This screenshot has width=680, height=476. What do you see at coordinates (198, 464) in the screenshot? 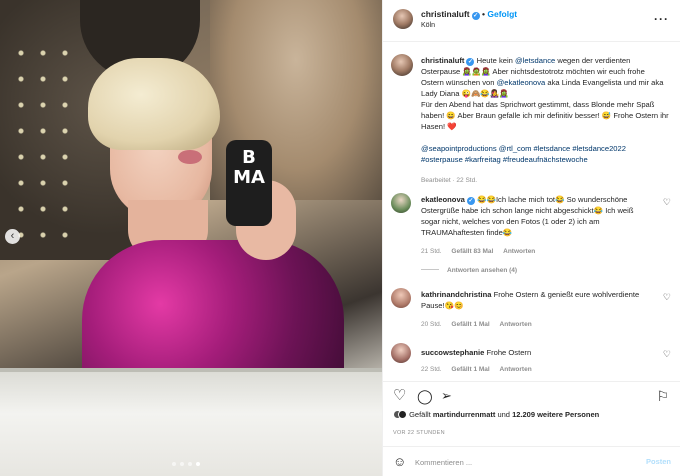
I see `carousel-dot-active` at bounding box center [198, 464].